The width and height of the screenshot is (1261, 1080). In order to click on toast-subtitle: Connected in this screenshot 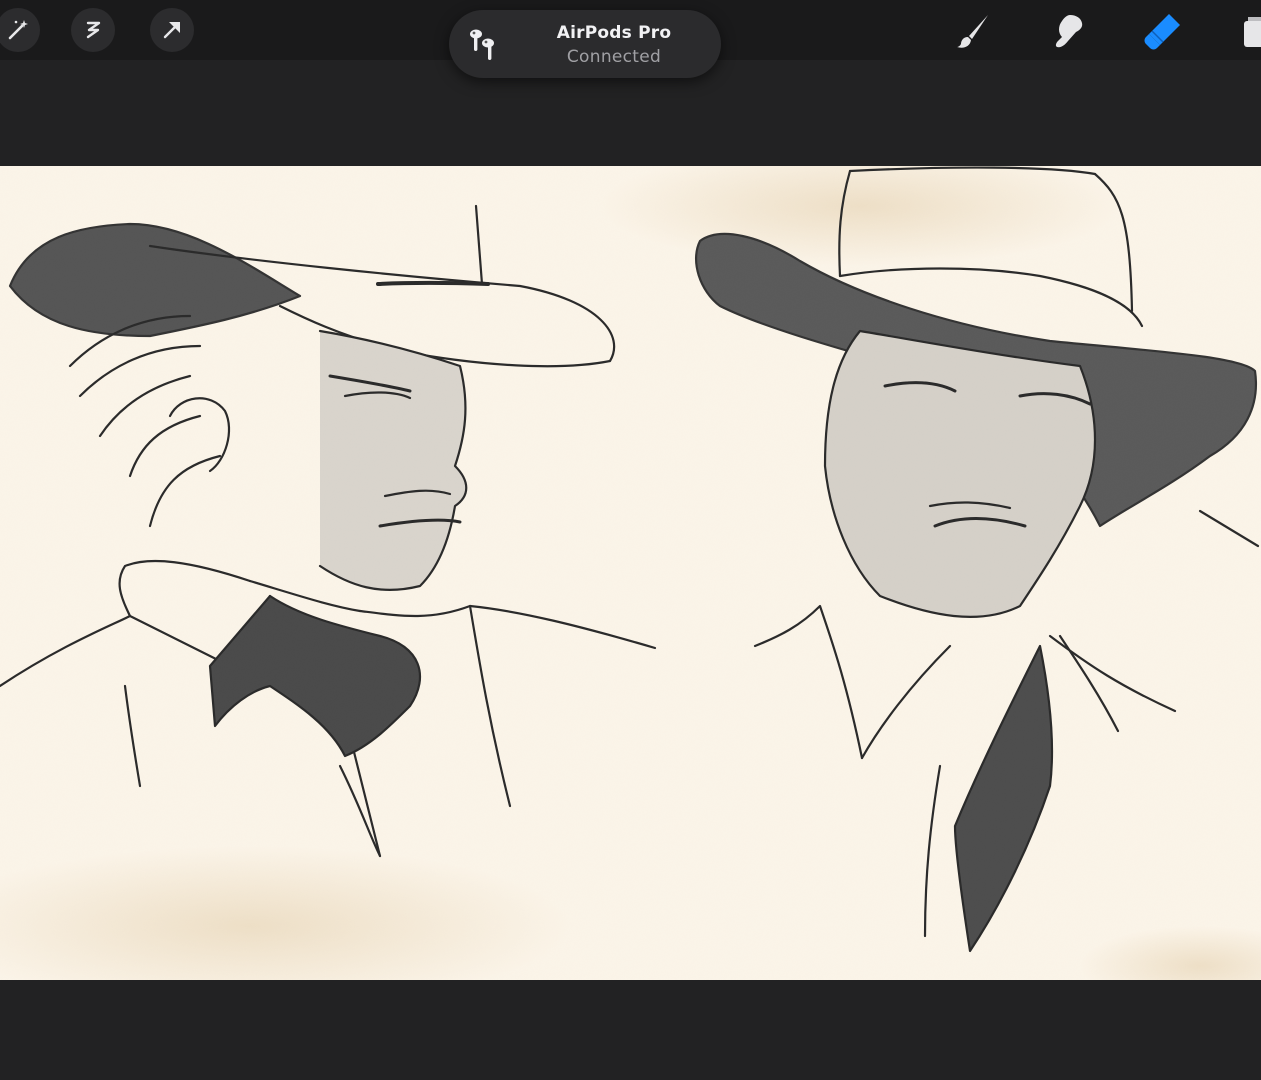, I will do `click(614, 57)`.